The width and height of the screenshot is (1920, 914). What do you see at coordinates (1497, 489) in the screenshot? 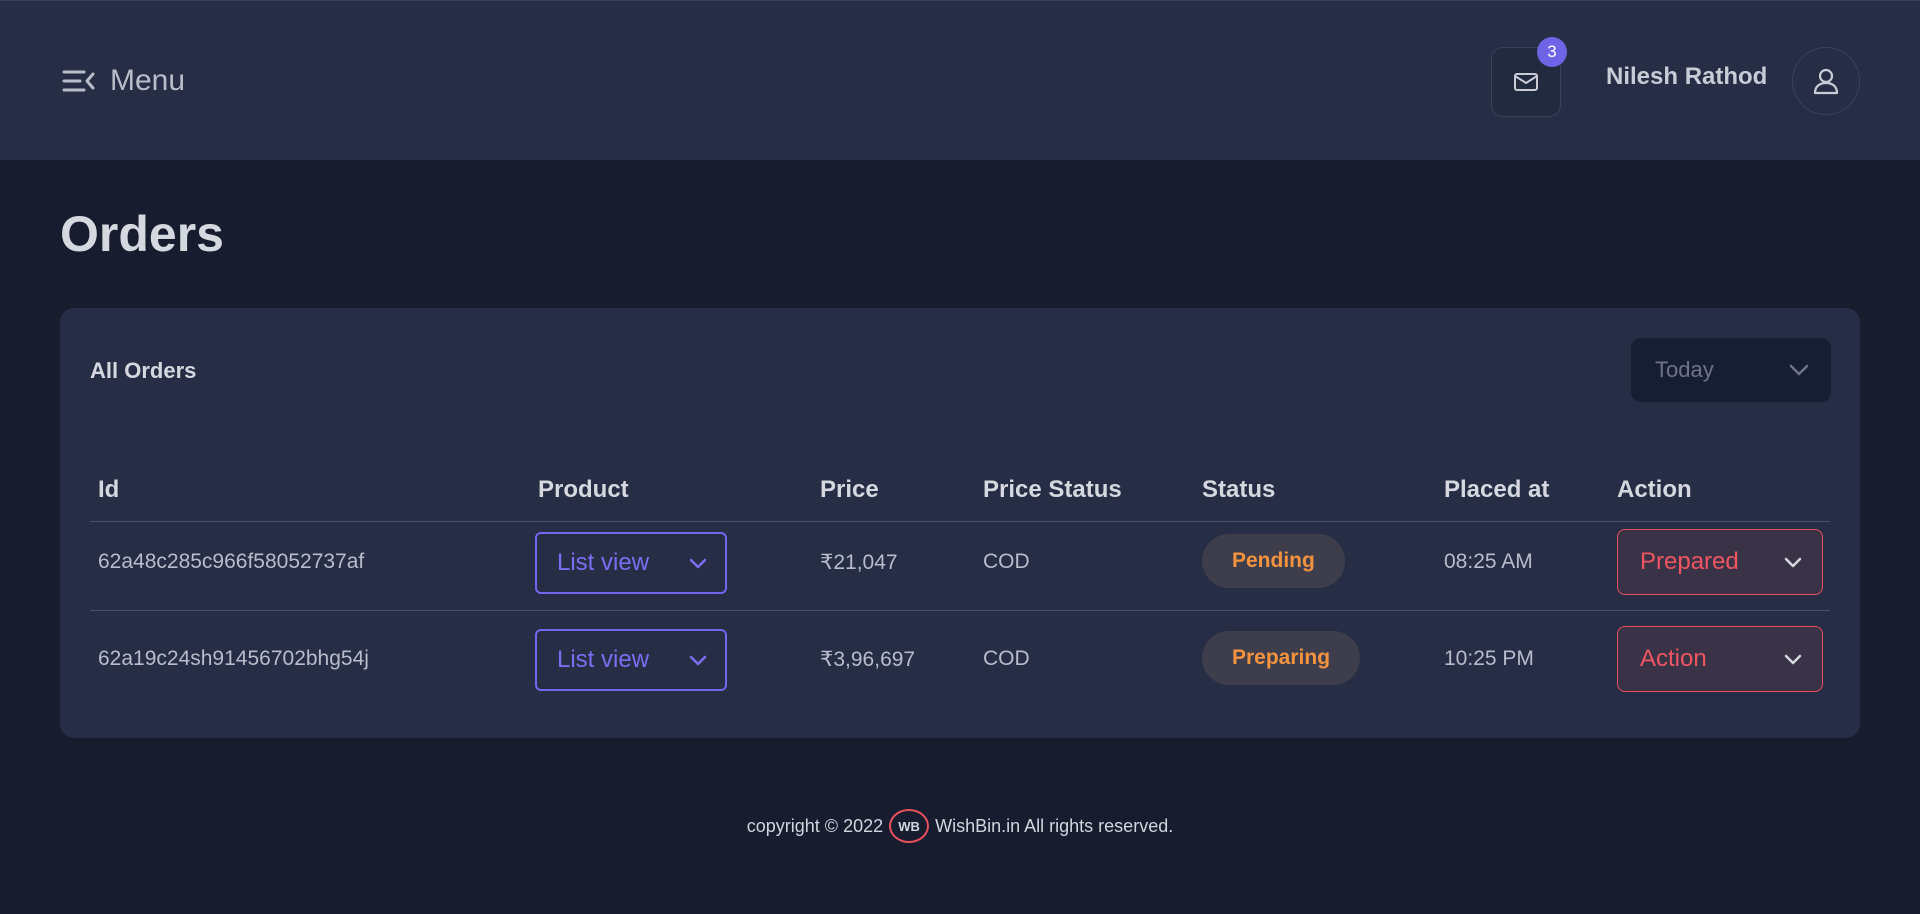
I see `column-header-placed-at: Placed at` at bounding box center [1497, 489].